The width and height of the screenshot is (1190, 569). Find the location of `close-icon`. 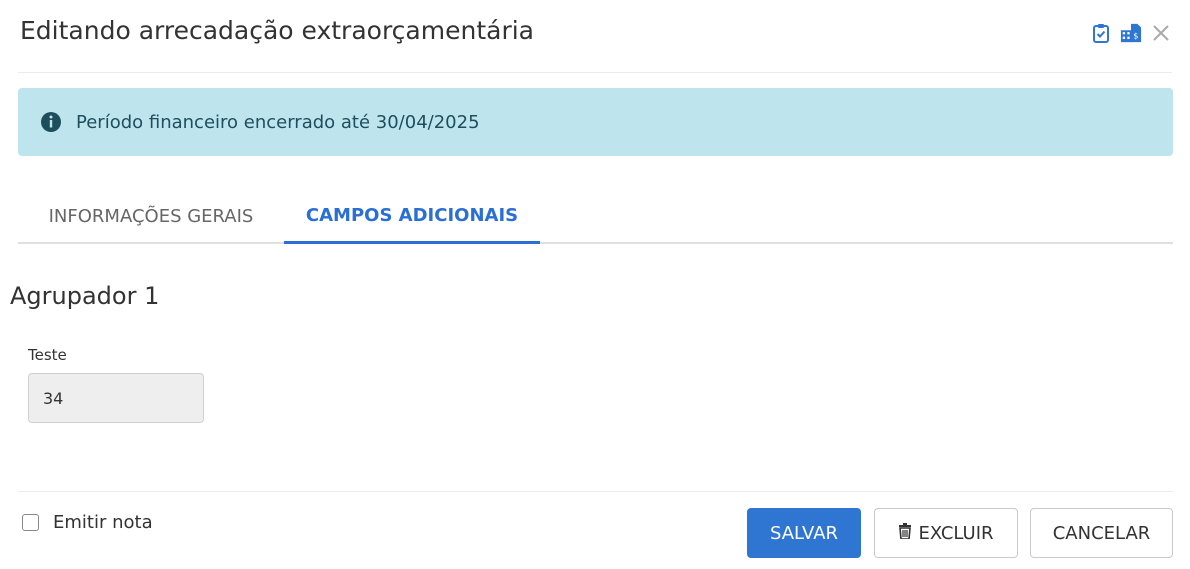

close-icon is located at coordinates (1161, 33).